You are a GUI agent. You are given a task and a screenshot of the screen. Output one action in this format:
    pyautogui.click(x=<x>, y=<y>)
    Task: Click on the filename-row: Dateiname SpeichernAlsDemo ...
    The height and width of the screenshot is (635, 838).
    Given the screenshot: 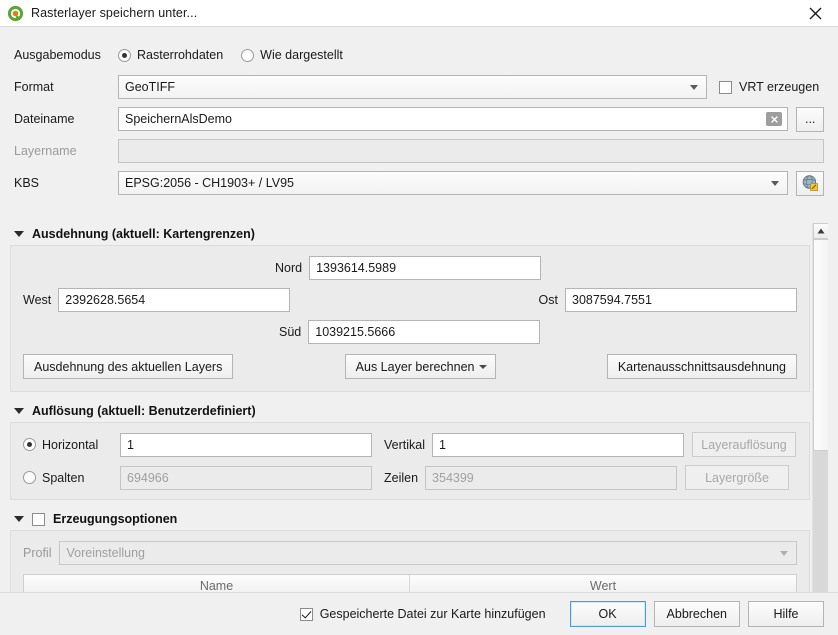 What is the action you would take?
    pyautogui.click(x=419, y=119)
    